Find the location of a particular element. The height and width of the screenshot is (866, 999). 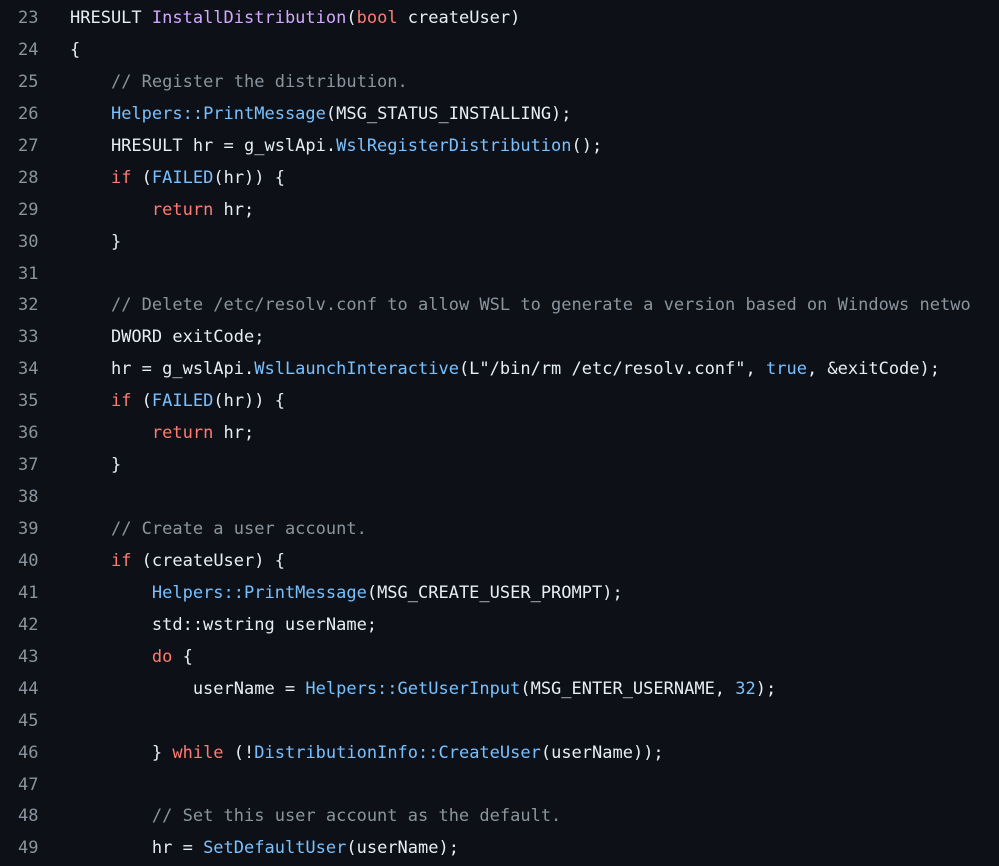

code-line: 36 return hr; is located at coordinates (499, 434).